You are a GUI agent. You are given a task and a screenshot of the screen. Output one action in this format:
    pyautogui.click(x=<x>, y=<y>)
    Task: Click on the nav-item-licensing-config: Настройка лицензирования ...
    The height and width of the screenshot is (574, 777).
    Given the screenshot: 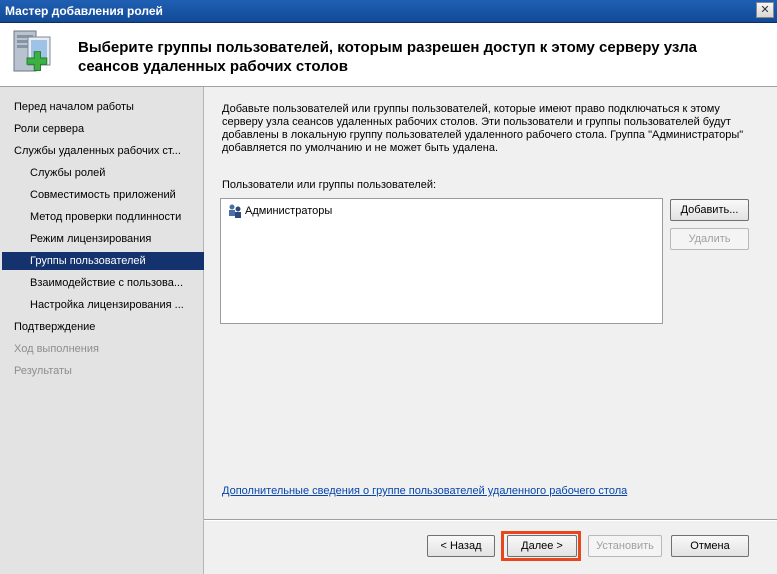 What is the action you would take?
    pyautogui.click(x=115, y=305)
    